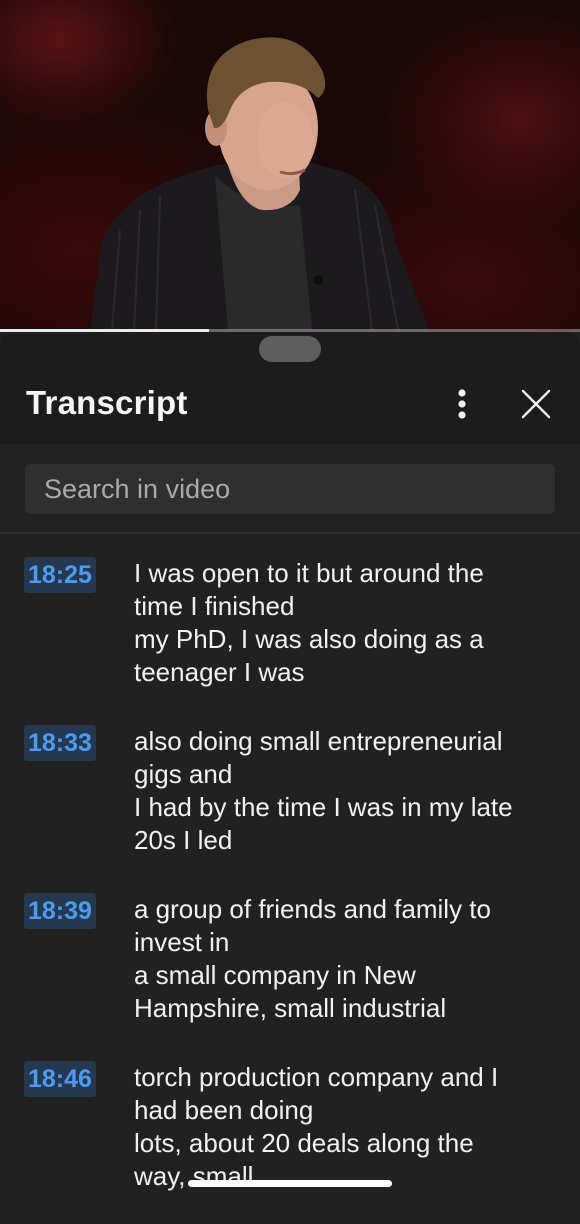 The height and width of the screenshot is (1224, 580). What do you see at coordinates (214, 606) in the screenshot?
I see `segment-text-line: time I finished` at bounding box center [214, 606].